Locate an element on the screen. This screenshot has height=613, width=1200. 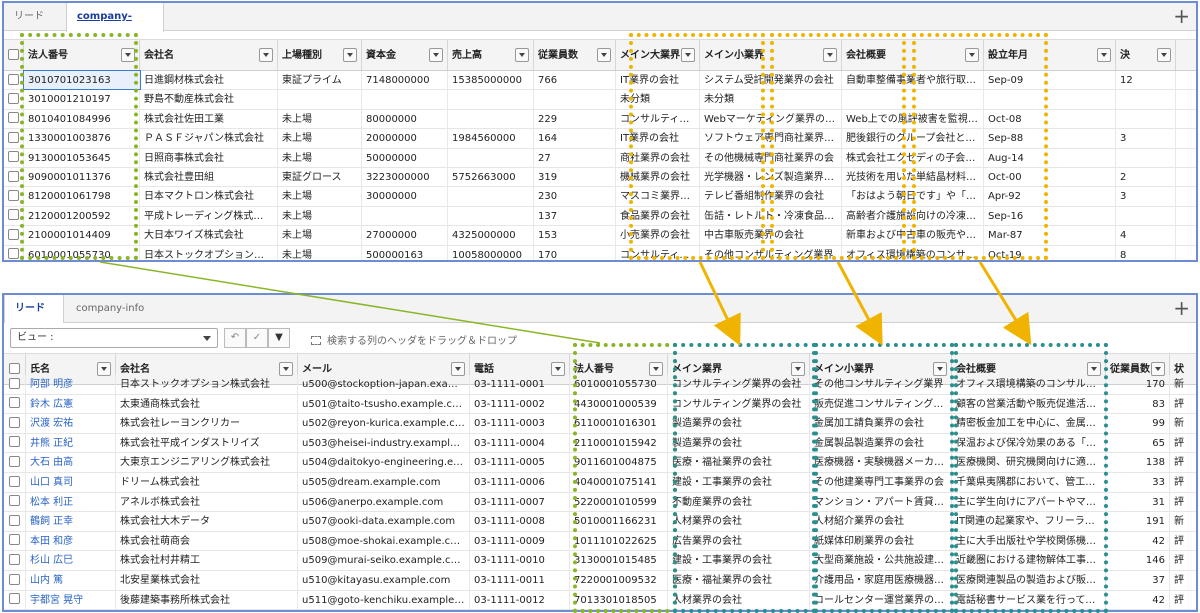
table-cell: 9090001011376 is located at coordinates (82, 177).